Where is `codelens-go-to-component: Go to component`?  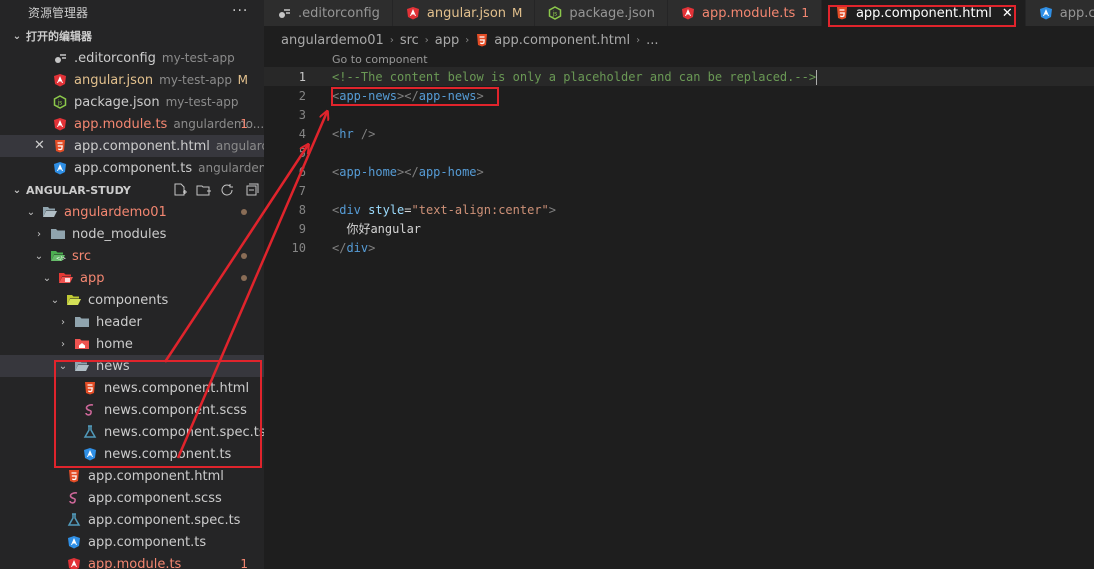 codelens-go-to-component: Go to component is located at coordinates (380, 59).